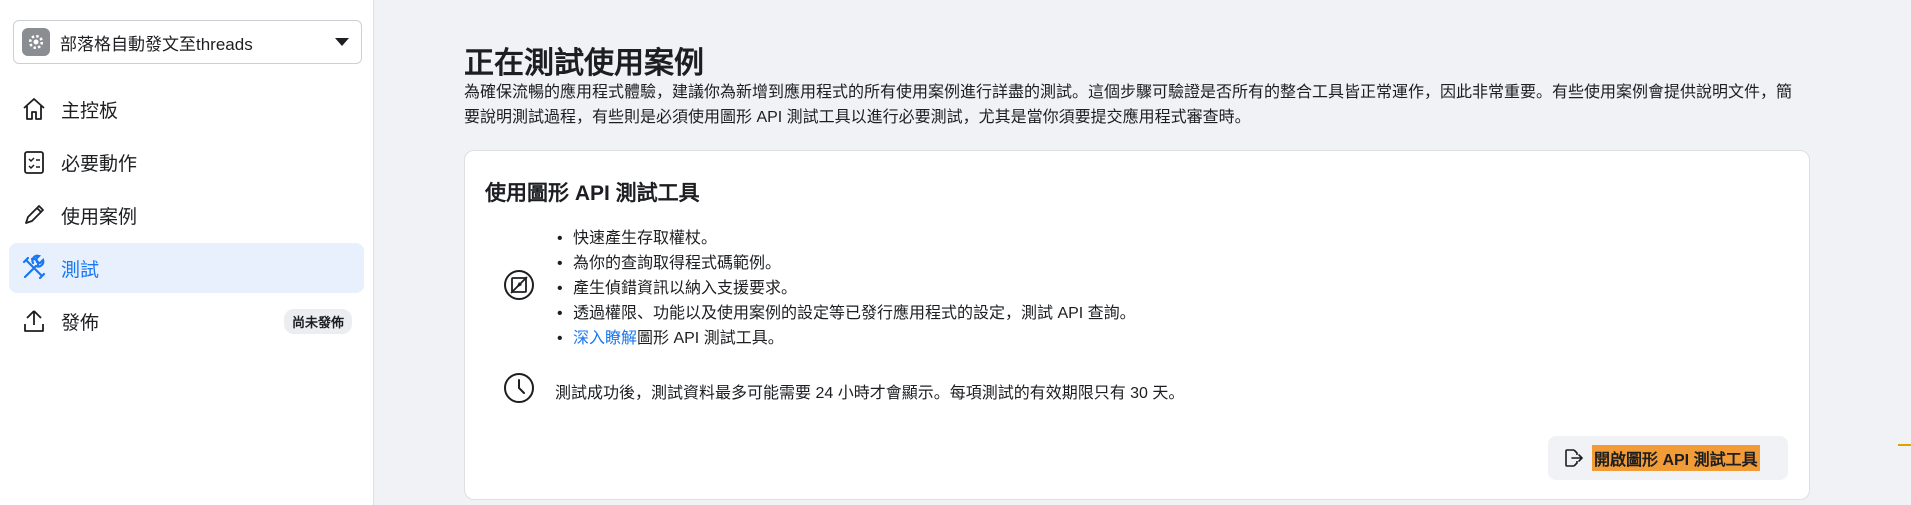 The width and height of the screenshot is (1911, 505). I want to click on learn-more-suffix: 圖形 API 測試工具。, so click(710, 338).